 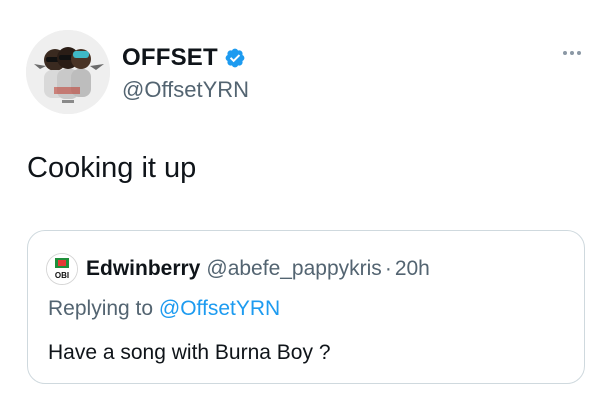 I want to click on author-name-row: OFFSET, so click(x=184, y=58).